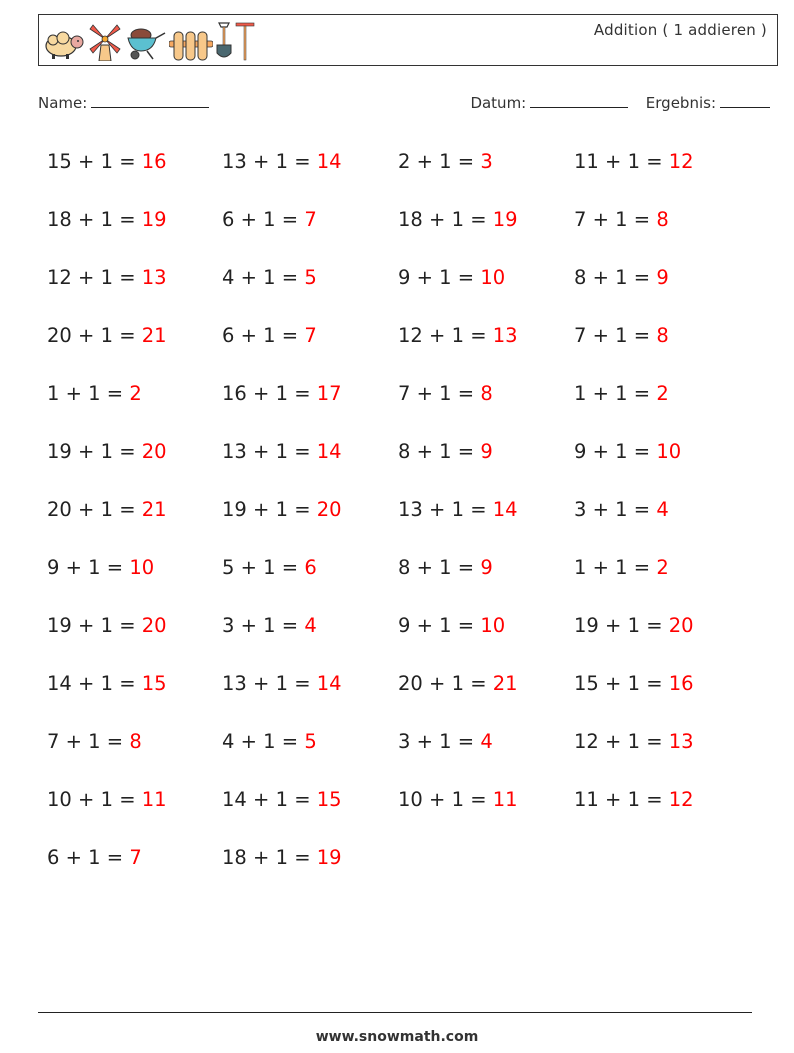 This screenshot has width=794, height=1053. I want to click on answer: 10, so click(142, 567).